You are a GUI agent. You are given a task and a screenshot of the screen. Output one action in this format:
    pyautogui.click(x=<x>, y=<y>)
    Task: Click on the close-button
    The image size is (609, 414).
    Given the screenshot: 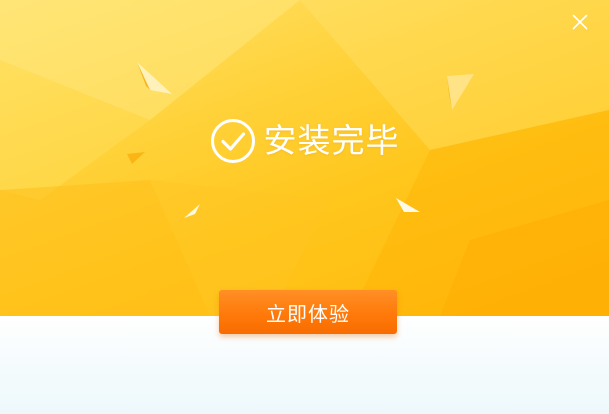 What is the action you would take?
    pyautogui.click(x=580, y=22)
    